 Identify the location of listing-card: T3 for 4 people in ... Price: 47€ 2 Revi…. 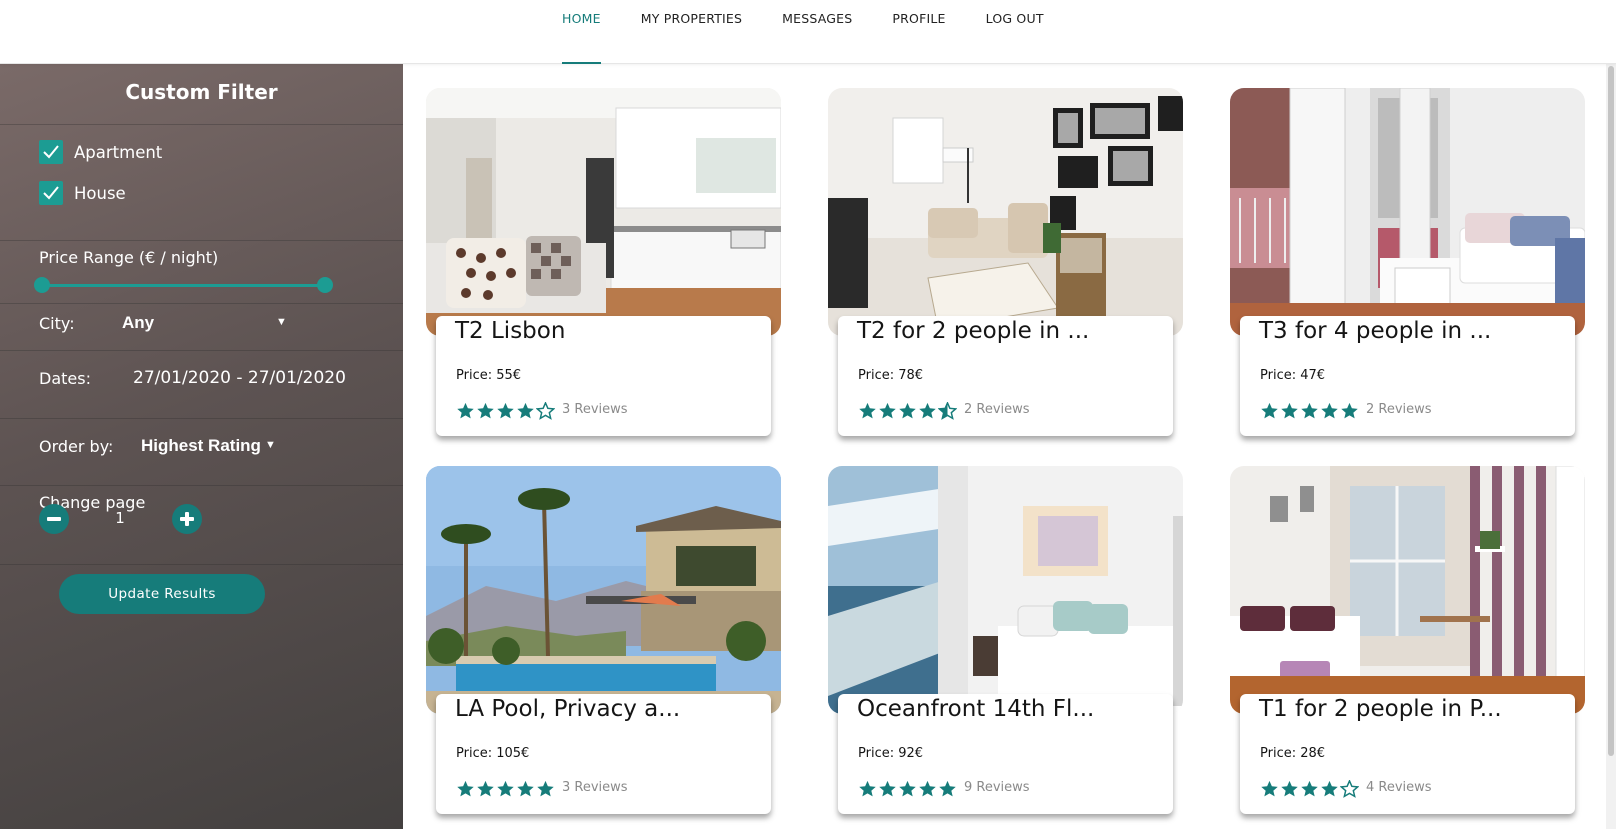
(1407, 268).